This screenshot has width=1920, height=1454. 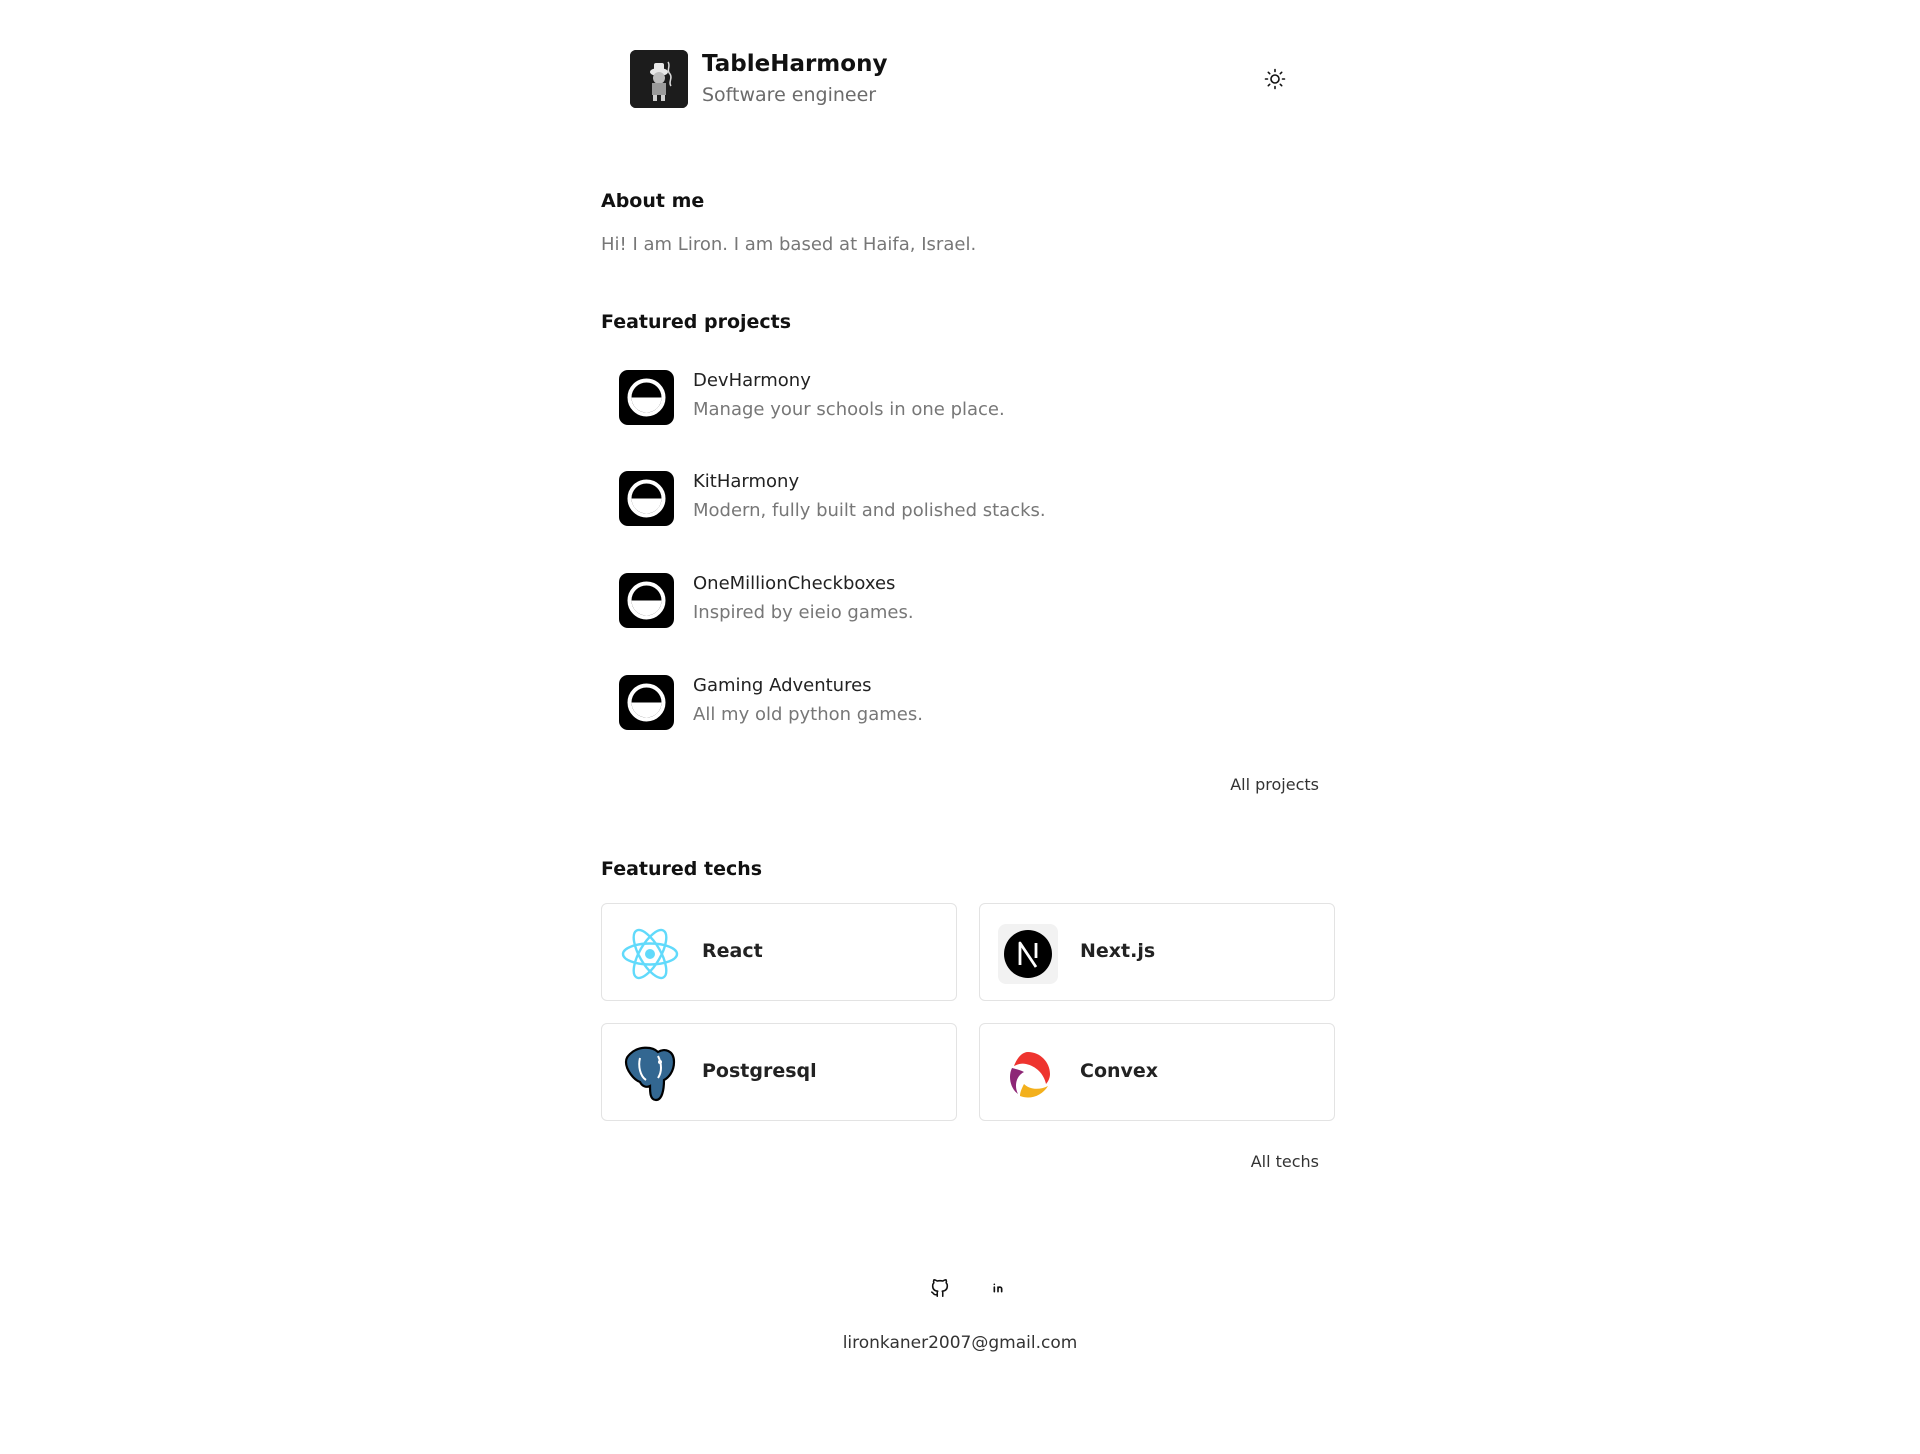 What do you see at coordinates (1028, 1074) in the screenshot?
I see `convex-icon` at bounding box center [1028, 1074].